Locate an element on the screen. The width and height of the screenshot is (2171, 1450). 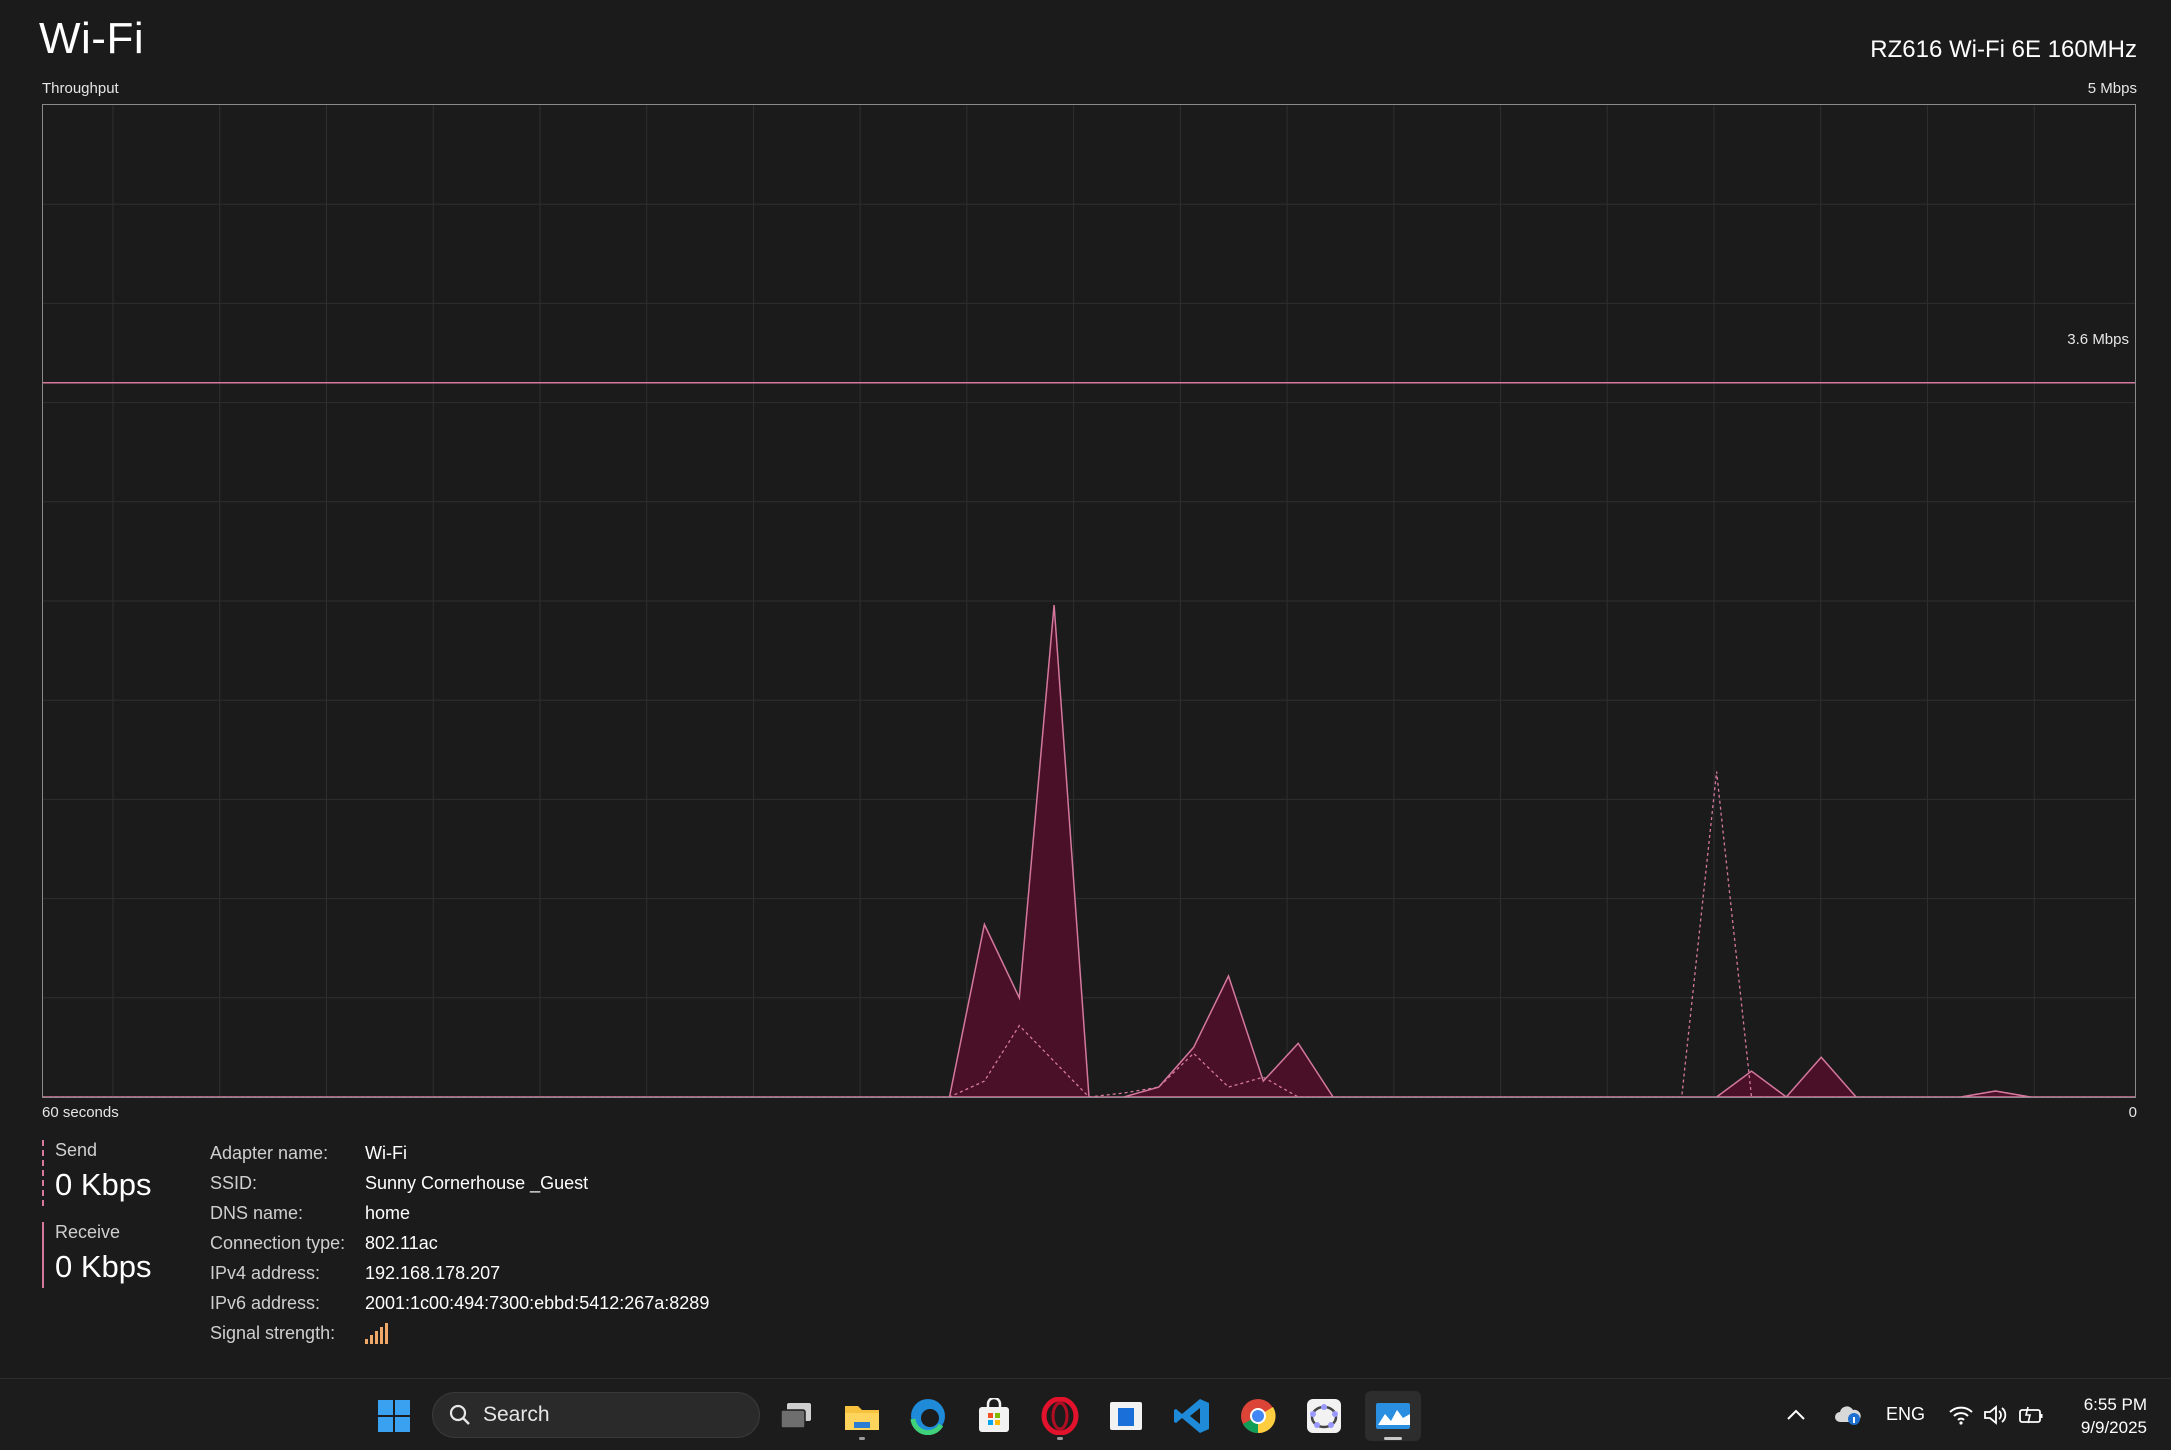
battery-icon is located at coordinates (2031, 1414).